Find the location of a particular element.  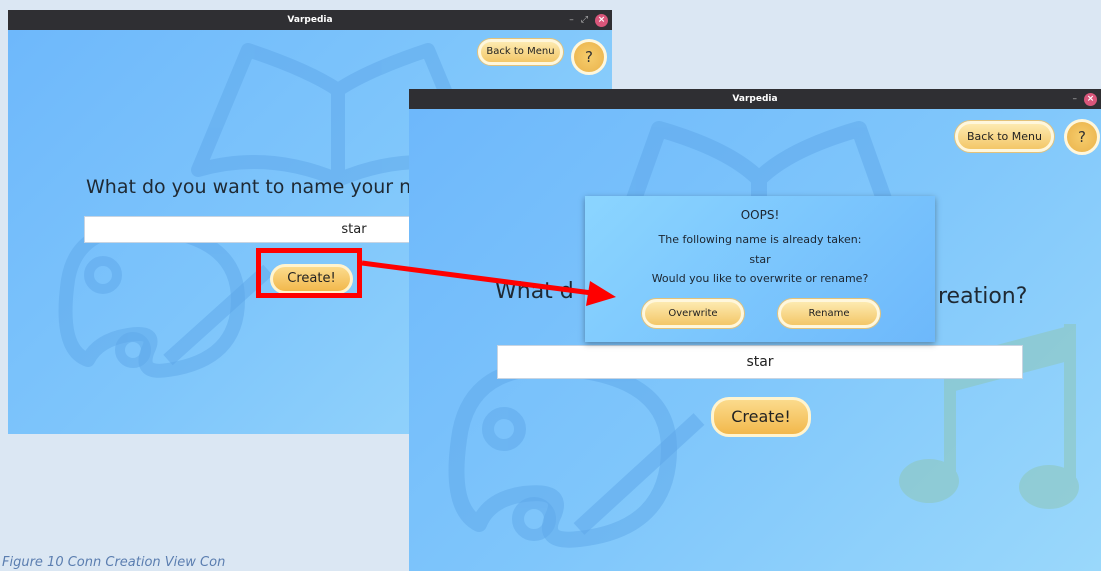

rename-button: Rename is located at coordinates (829, 313).